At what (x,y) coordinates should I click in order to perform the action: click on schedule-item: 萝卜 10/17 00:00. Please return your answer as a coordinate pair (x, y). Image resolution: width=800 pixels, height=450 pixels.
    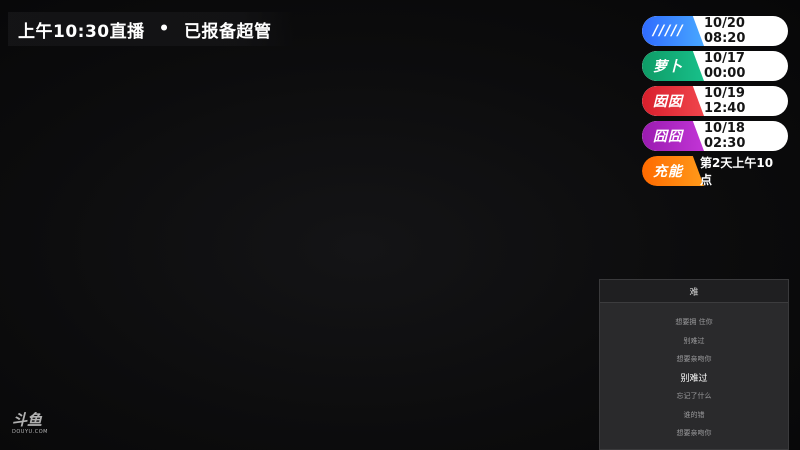
    Looking at the image, I should click on (715, 66).